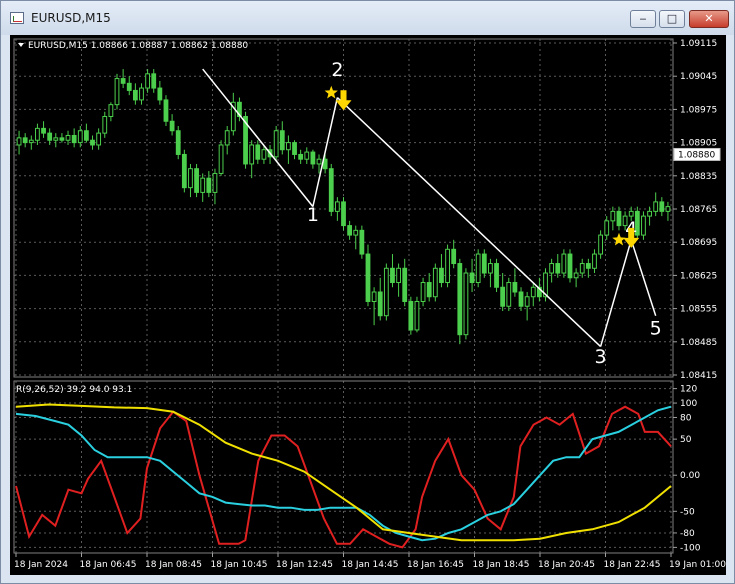 The image size is (735, 584). What do you see at coordinates (343, 100) in the screenshot?
I see `arrow-down-marker-icon` at bounding box center [343, 100].